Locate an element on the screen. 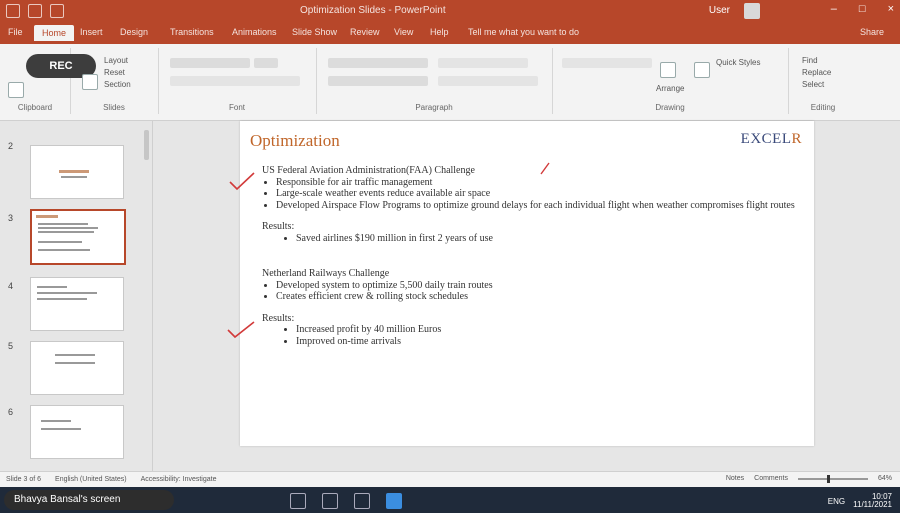 The width and height of the screenshot is (900, 513). section-heading: Netherland Railways Challenge is located at coordinates (326, 273).